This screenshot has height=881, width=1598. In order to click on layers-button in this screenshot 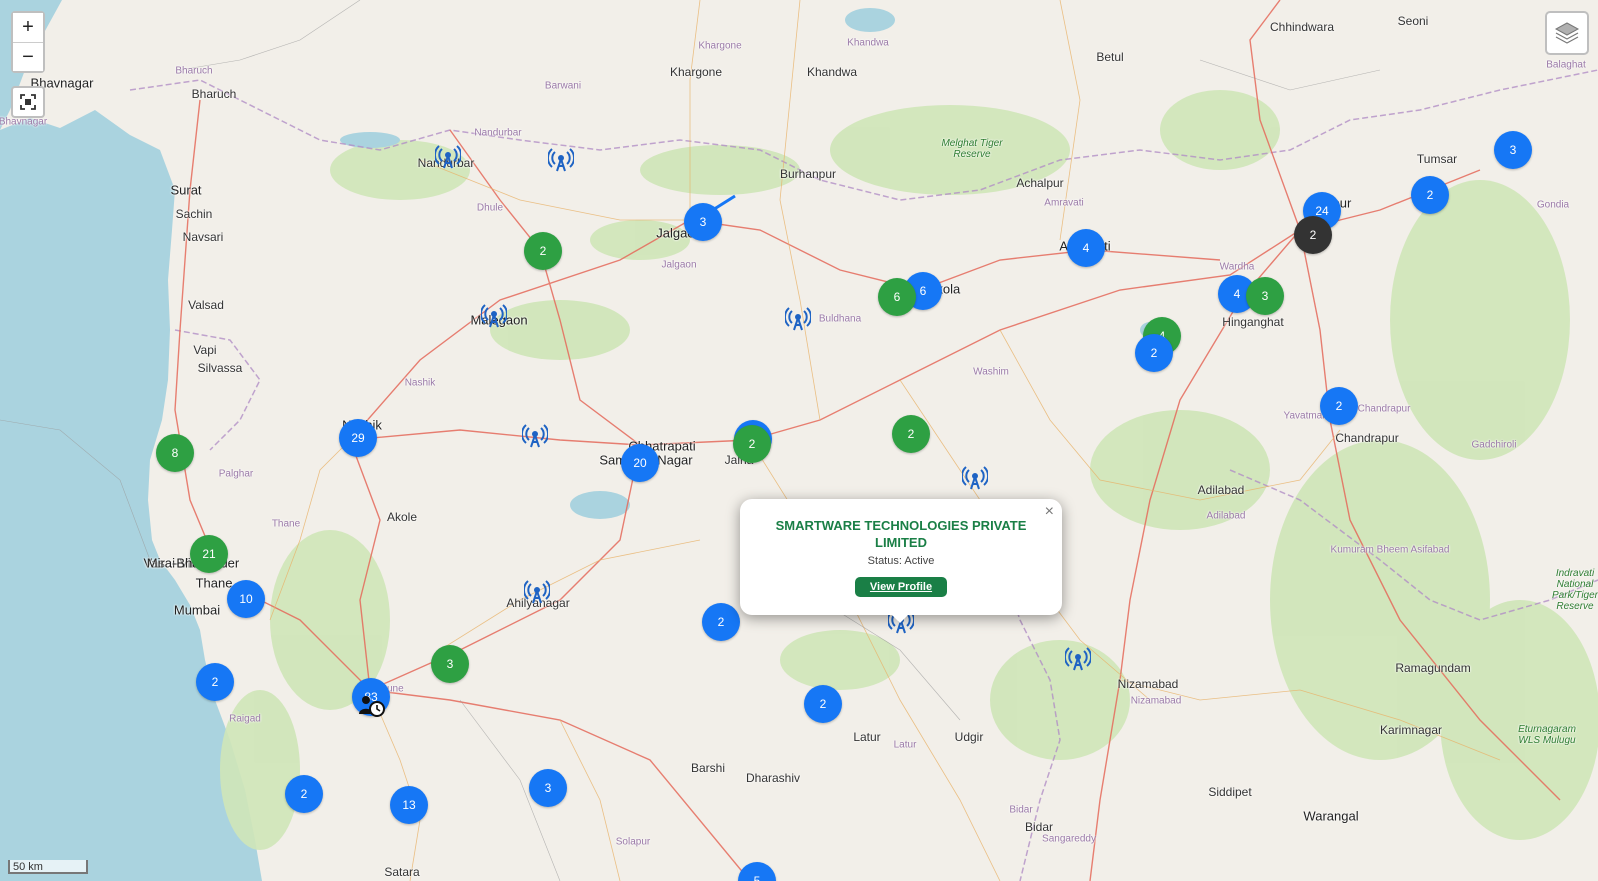, I will do `click(1567, 33)`.